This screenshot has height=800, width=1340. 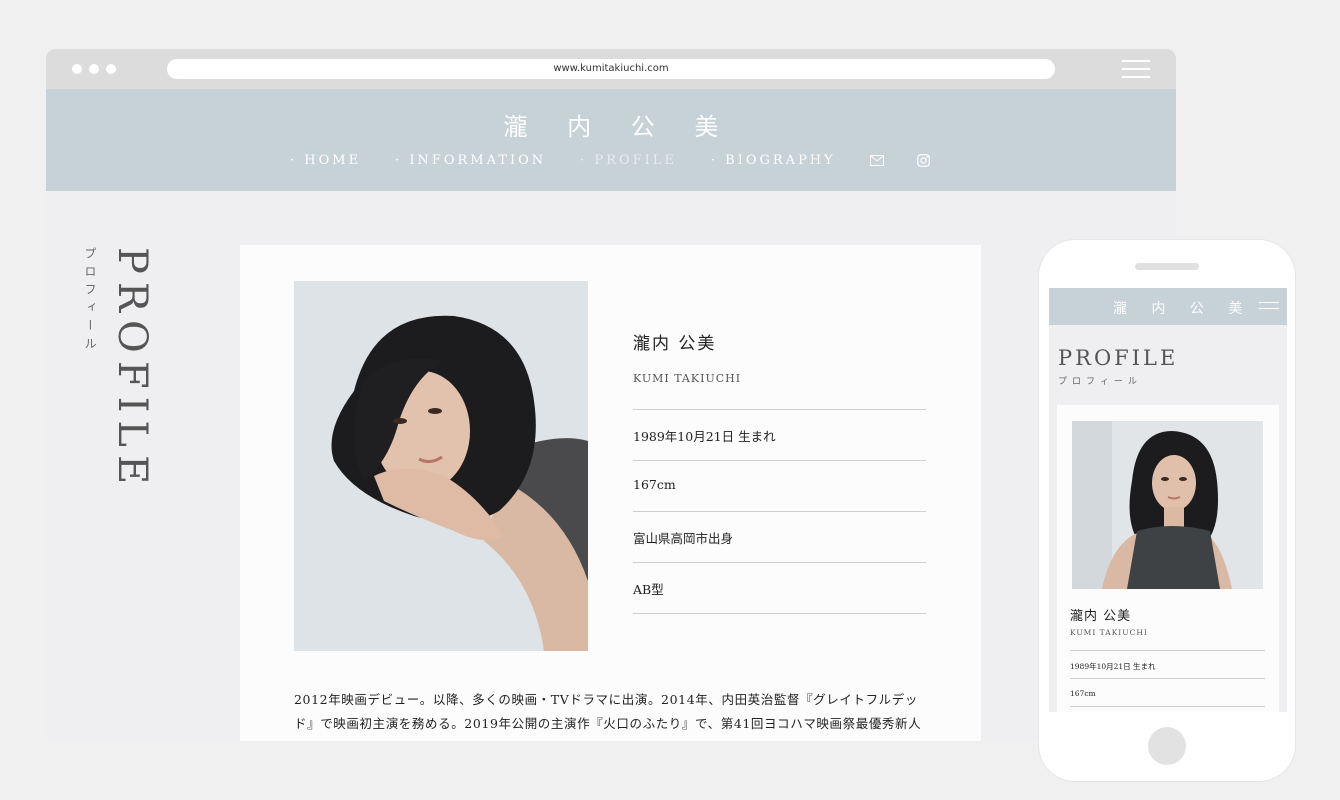 What do you see at coordinates (441, 466) in the screenshot?
I see `profile-photo` at bounding box center [441, 466].